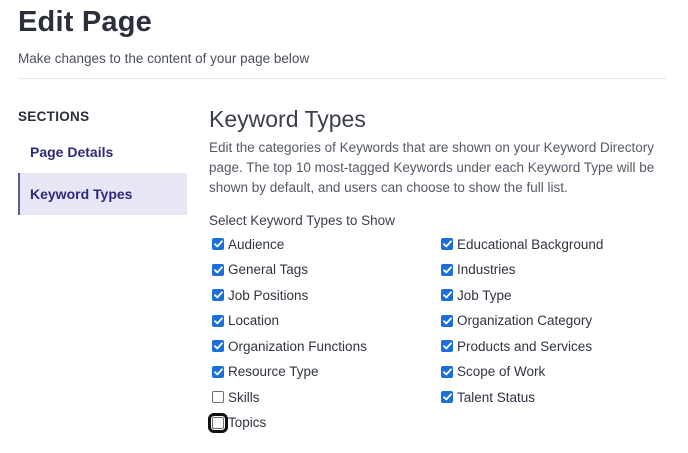  Describe the element at coordinates (302, 220) in the screenshot. I see `select-label: Select Keyword Types to Show` at that location.